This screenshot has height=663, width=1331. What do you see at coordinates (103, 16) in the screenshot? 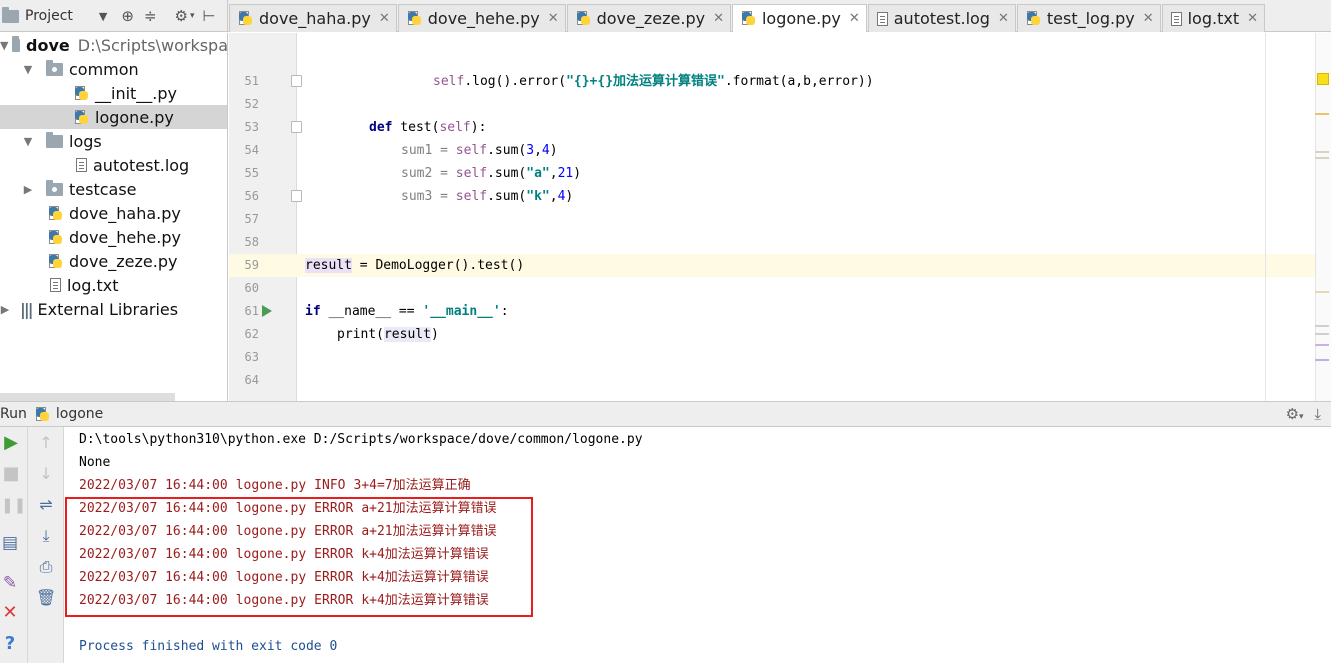
I see `triangle-down-icon: ▼` at bounding box center [103, 16].